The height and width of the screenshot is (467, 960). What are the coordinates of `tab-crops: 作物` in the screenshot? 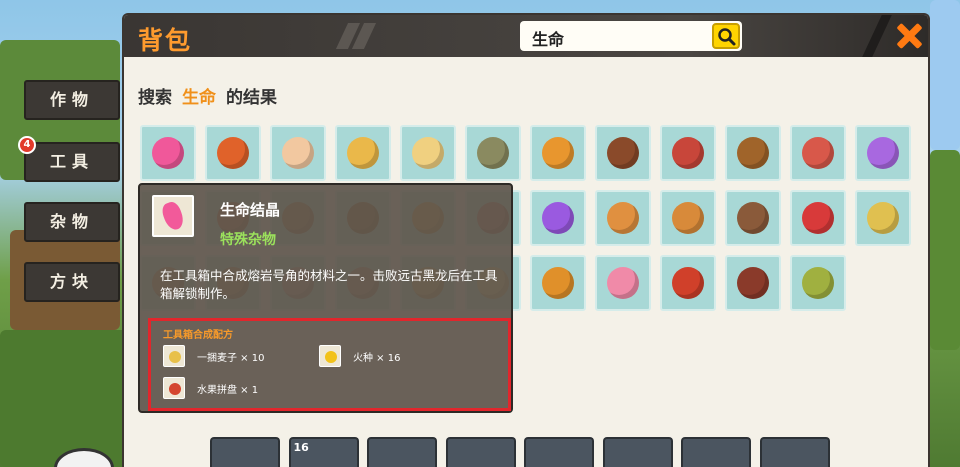 It's located at (72, 100).